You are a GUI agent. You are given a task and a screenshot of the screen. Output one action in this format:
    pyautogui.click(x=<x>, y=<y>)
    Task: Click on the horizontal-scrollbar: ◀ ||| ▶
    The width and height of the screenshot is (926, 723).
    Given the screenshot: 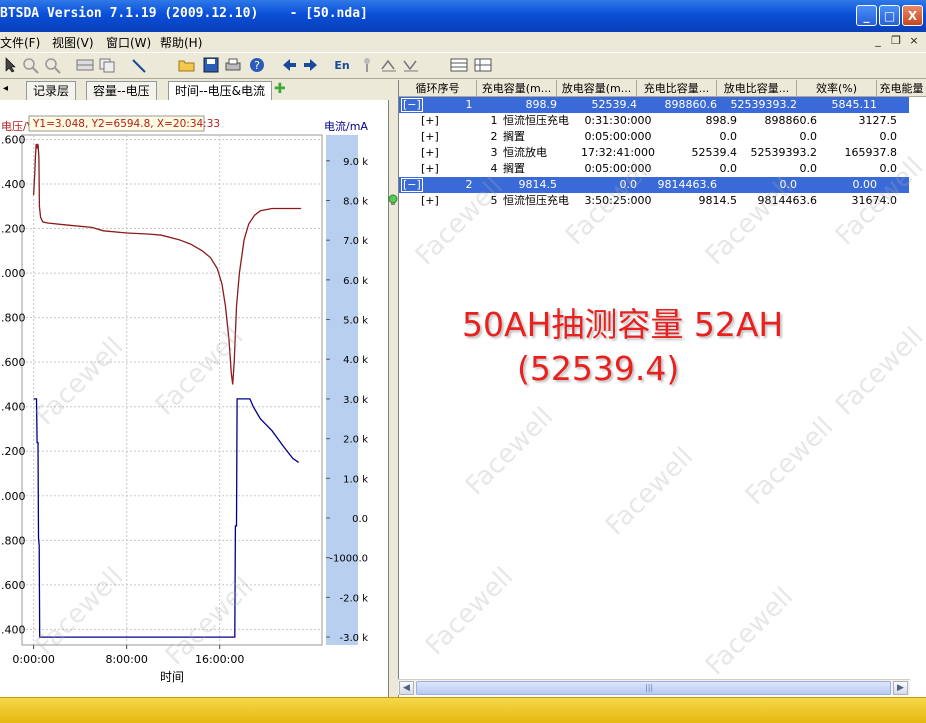 What is the action you would take?
    pyautogui.click(x=654, y=687)
    